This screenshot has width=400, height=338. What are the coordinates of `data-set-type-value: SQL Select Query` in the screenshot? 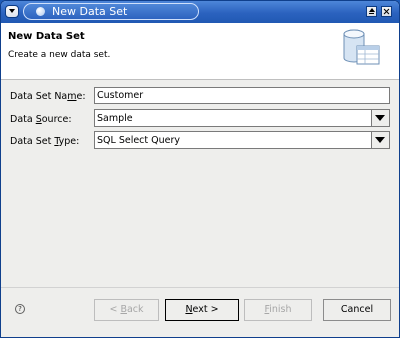 It's located at (139, 140).